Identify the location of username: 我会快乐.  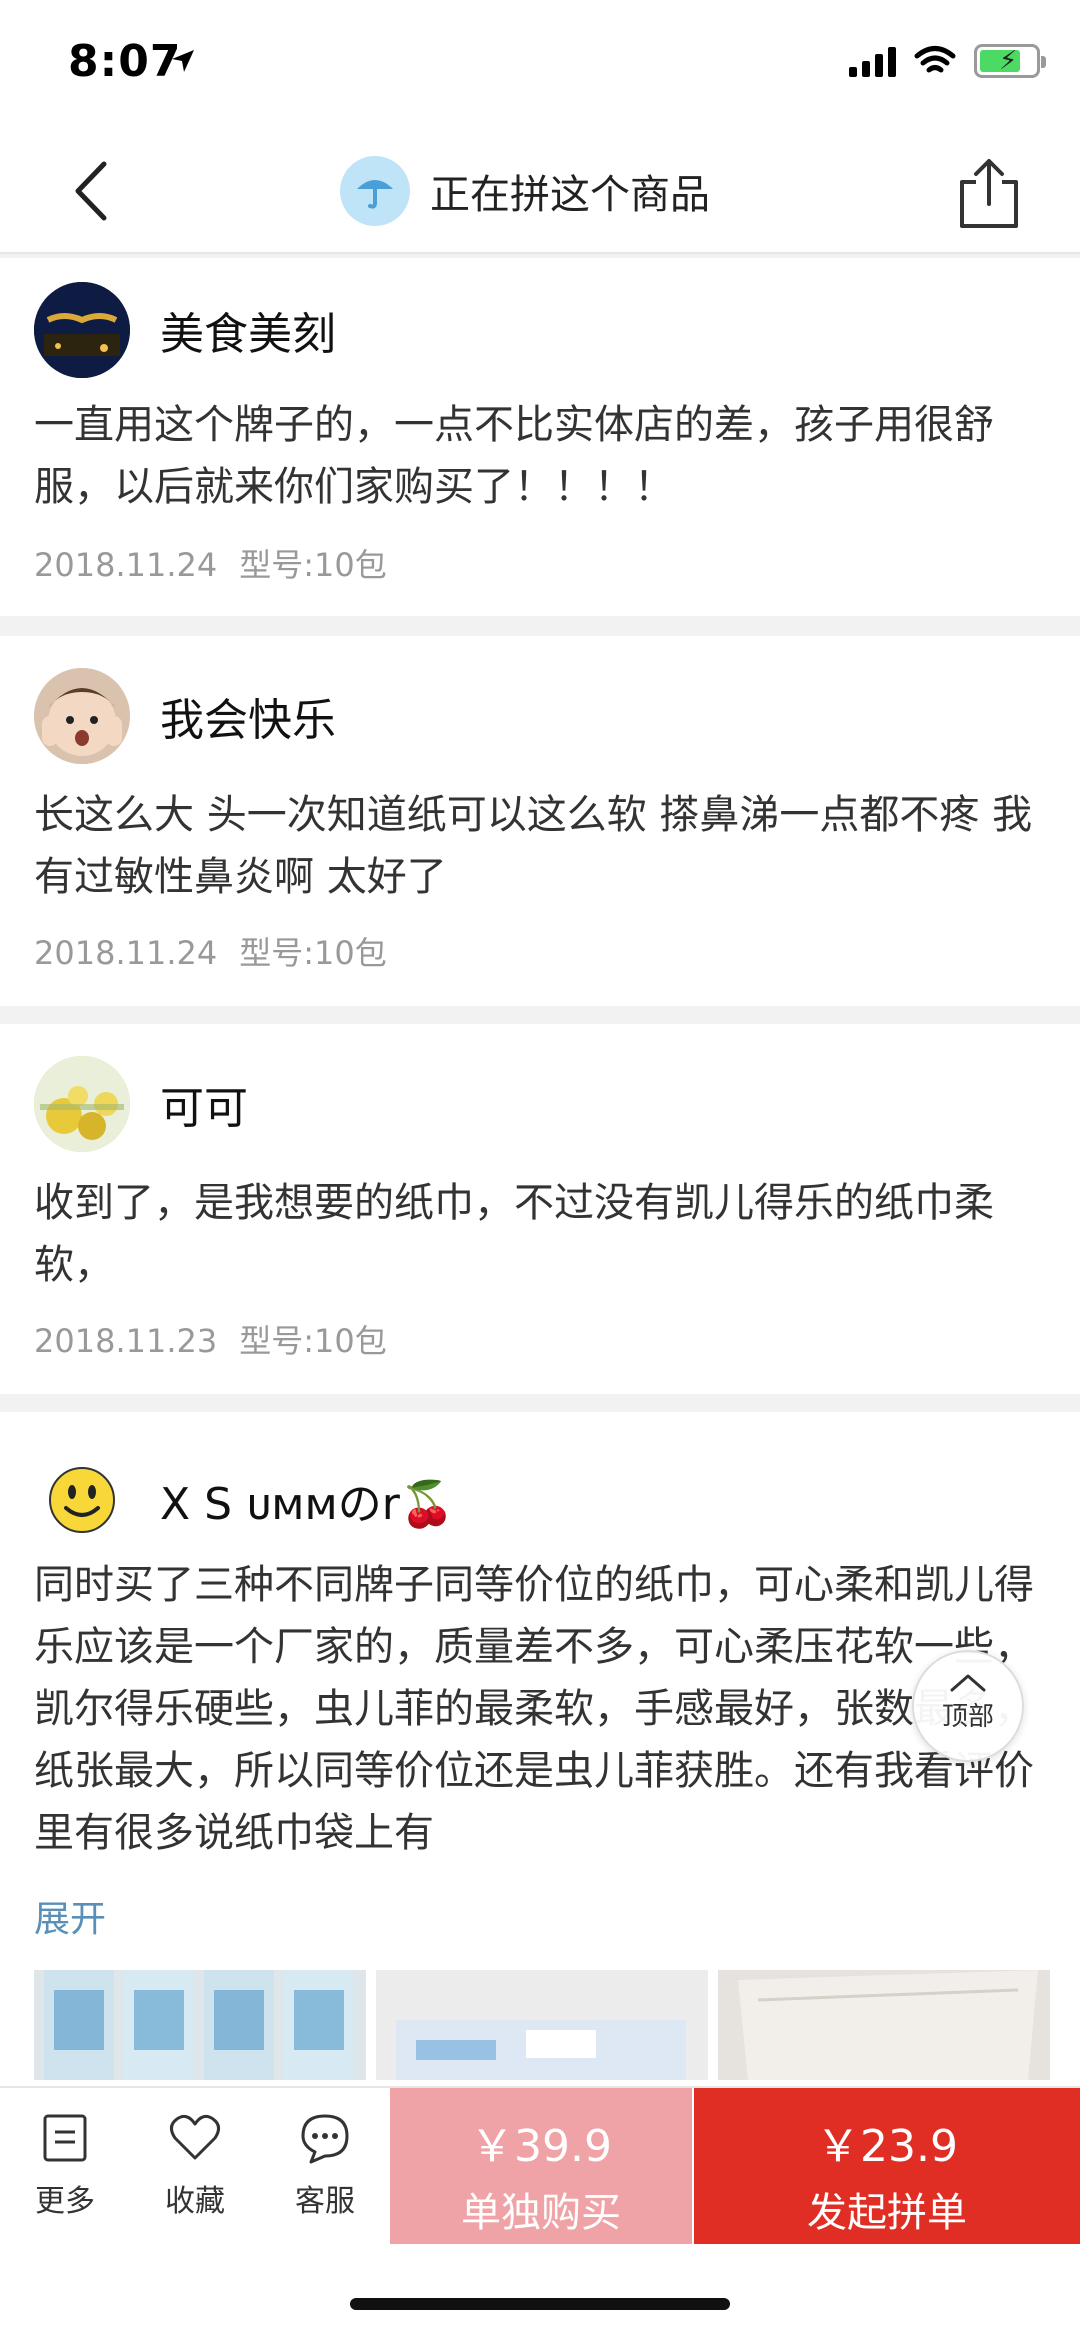
(248, 720).